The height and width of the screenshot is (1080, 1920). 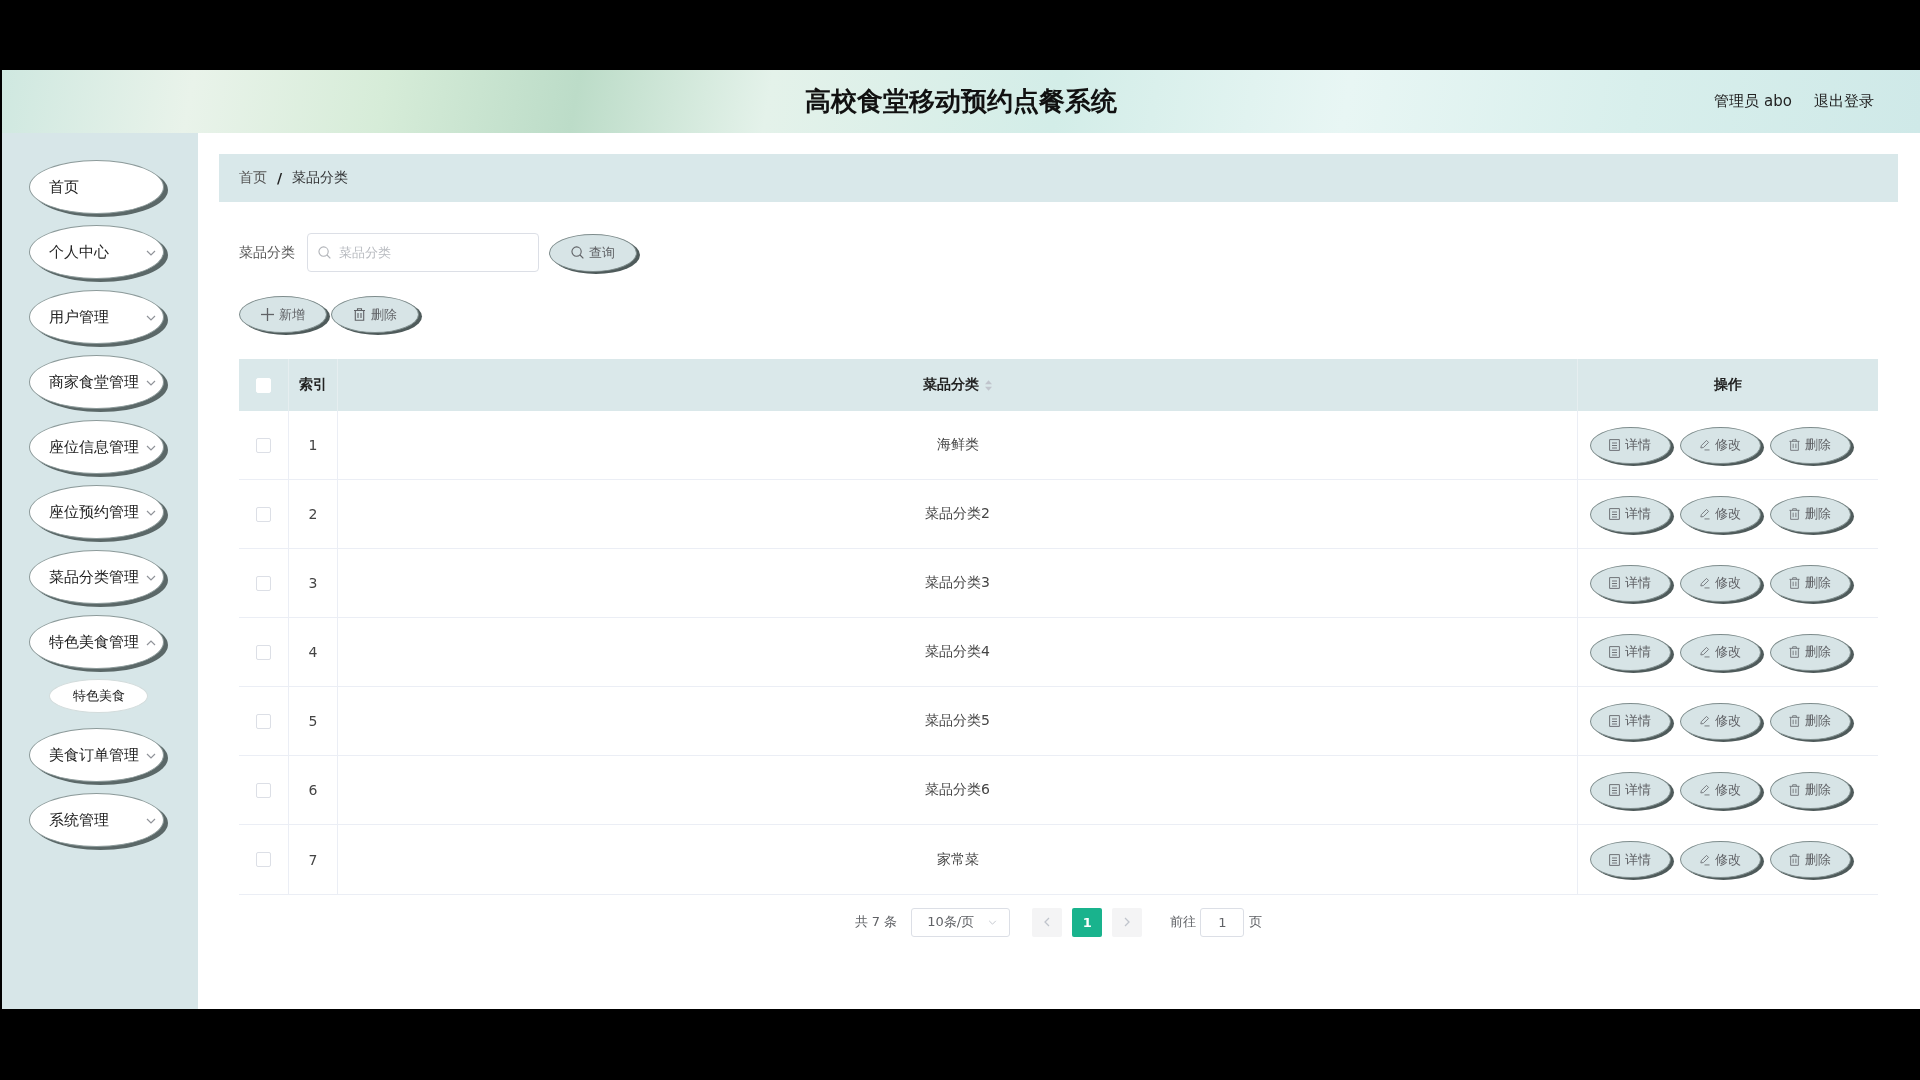 What do you see at coordinates (1753, 101) in the screenshot?
I see `user-label: 管理员 abo` at bounding box center [1753, 101].